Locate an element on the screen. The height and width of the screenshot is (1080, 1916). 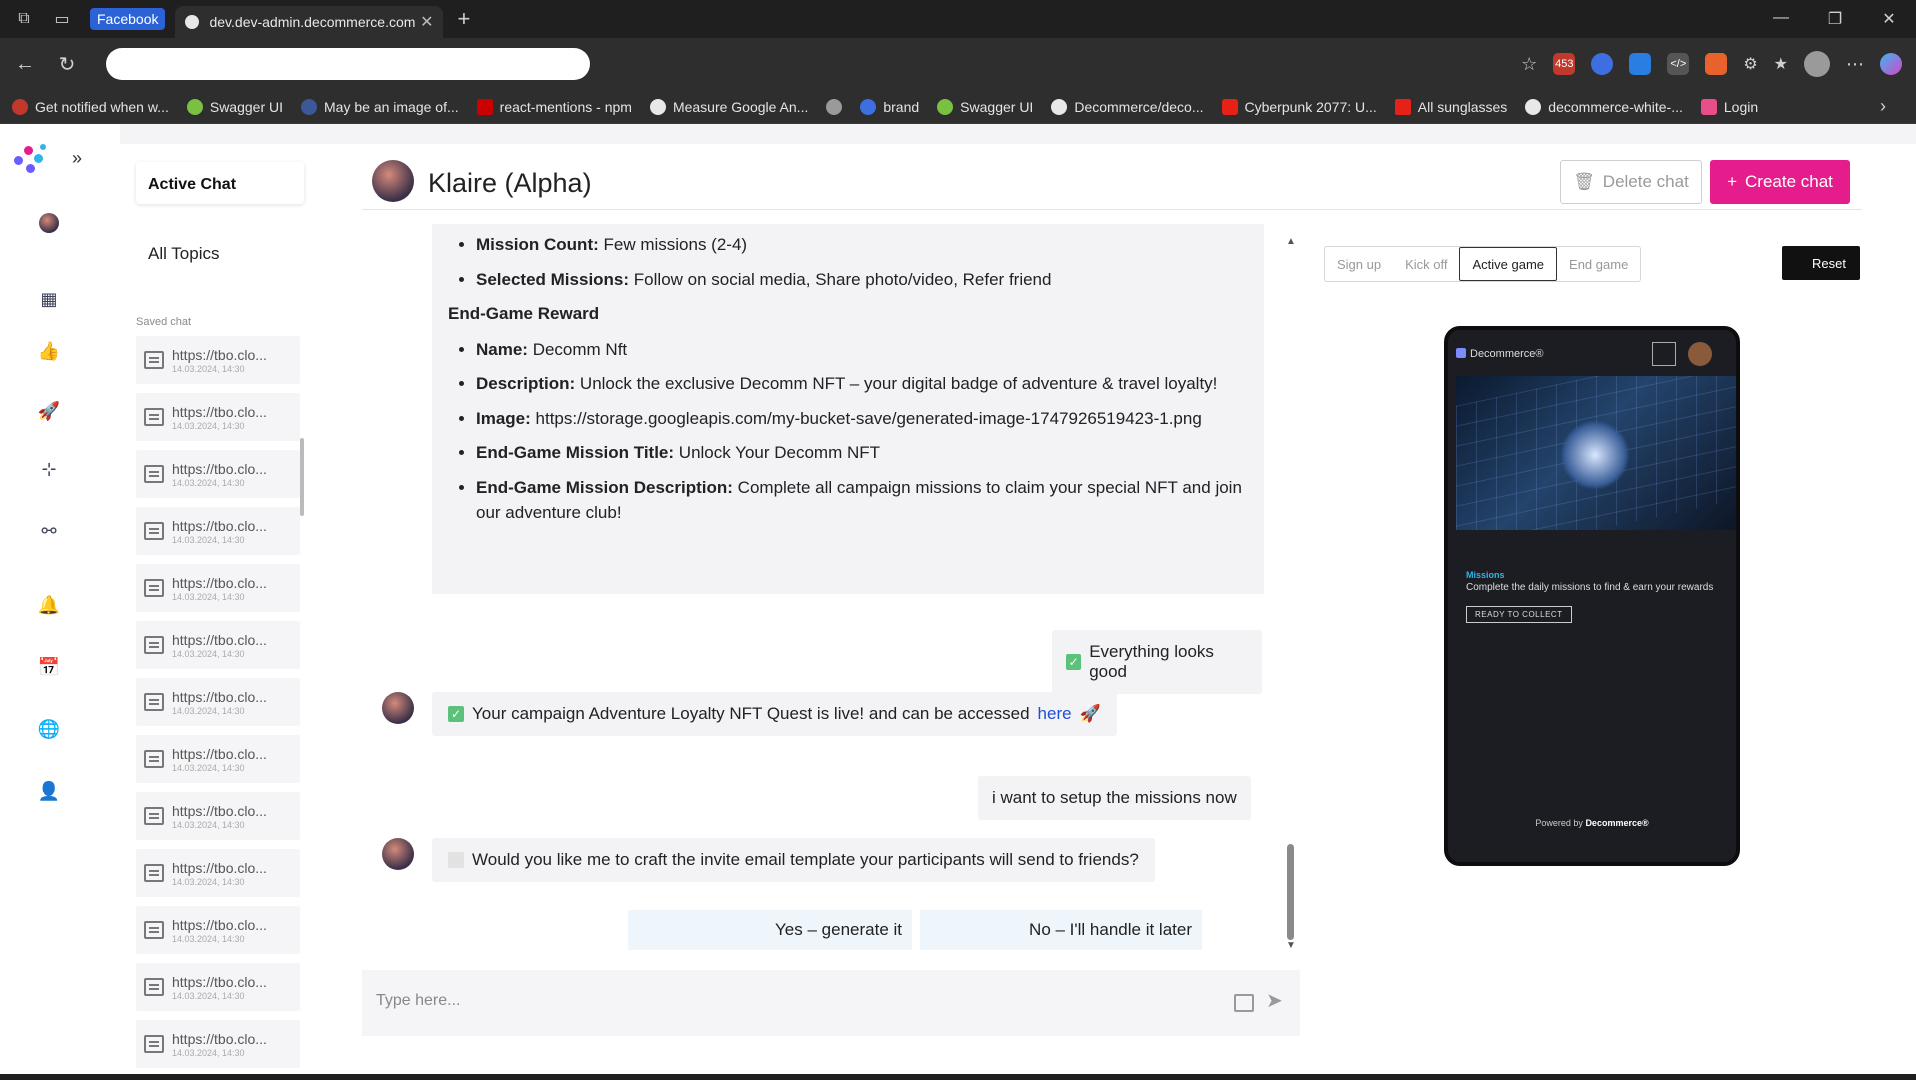
thumbs-up-icon: 👍 is located at coordinates (49, 351).